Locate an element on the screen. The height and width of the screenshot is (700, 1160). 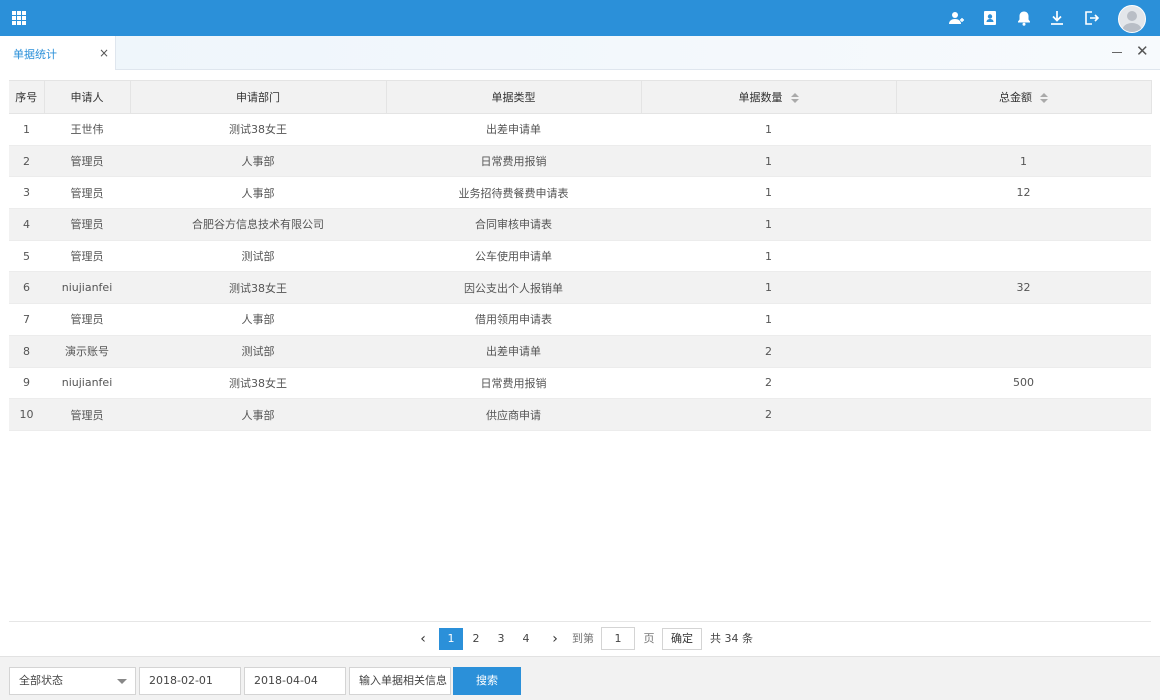
page-button-4: 4 is located at coordinates (526, 639).